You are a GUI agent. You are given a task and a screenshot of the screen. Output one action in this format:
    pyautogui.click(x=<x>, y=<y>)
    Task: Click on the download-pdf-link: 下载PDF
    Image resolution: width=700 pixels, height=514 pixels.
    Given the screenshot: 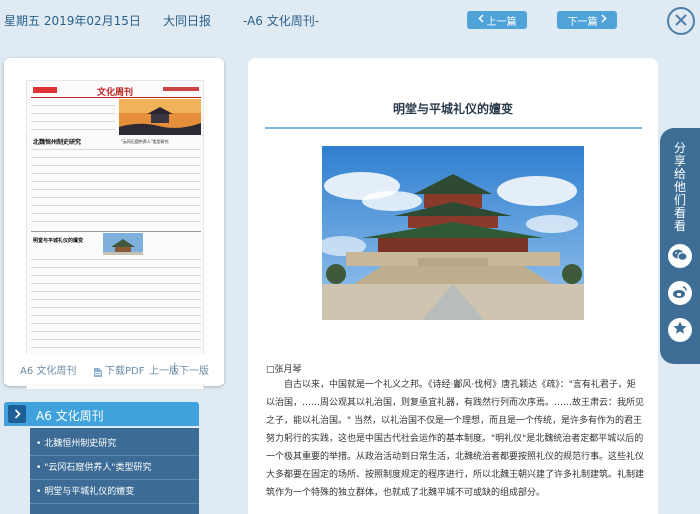 What is the action you would take?
    pyautogui.click(x=124, y=369)
    